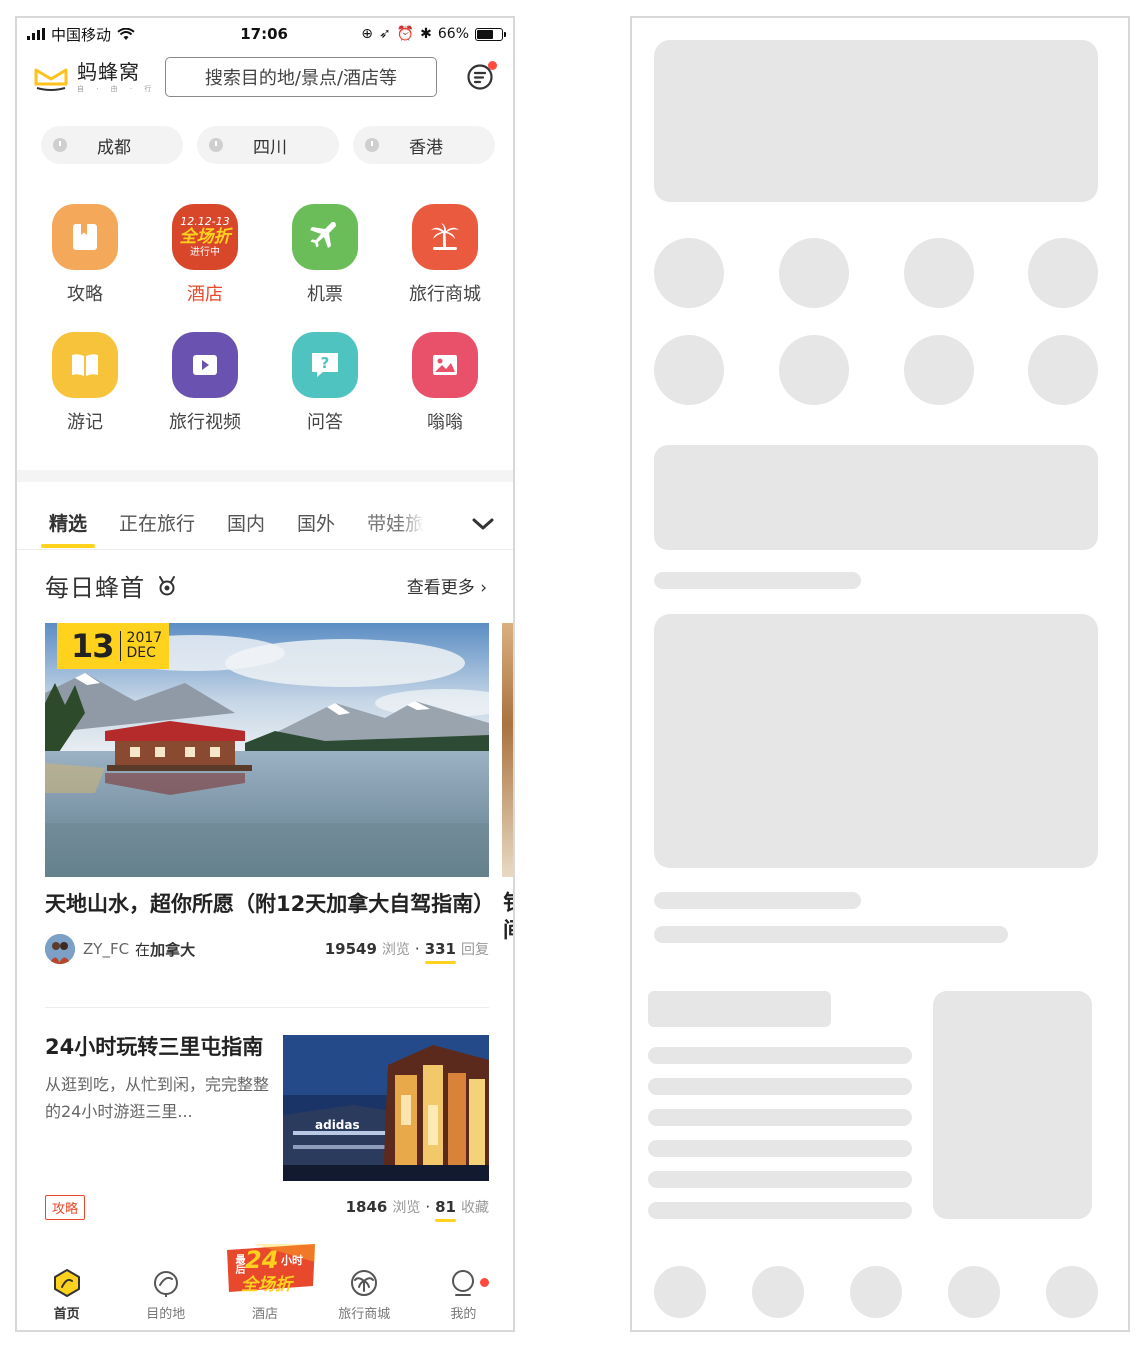  What do you see at coordinates (265, 476) in the screenshot?
I see `section-divider` at bounding box center [265, 476].